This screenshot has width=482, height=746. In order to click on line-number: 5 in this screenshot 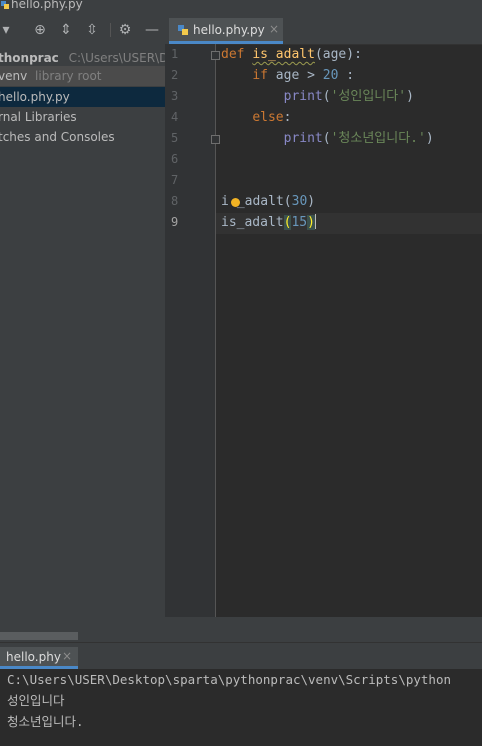, I will do `click(175, 138)`.